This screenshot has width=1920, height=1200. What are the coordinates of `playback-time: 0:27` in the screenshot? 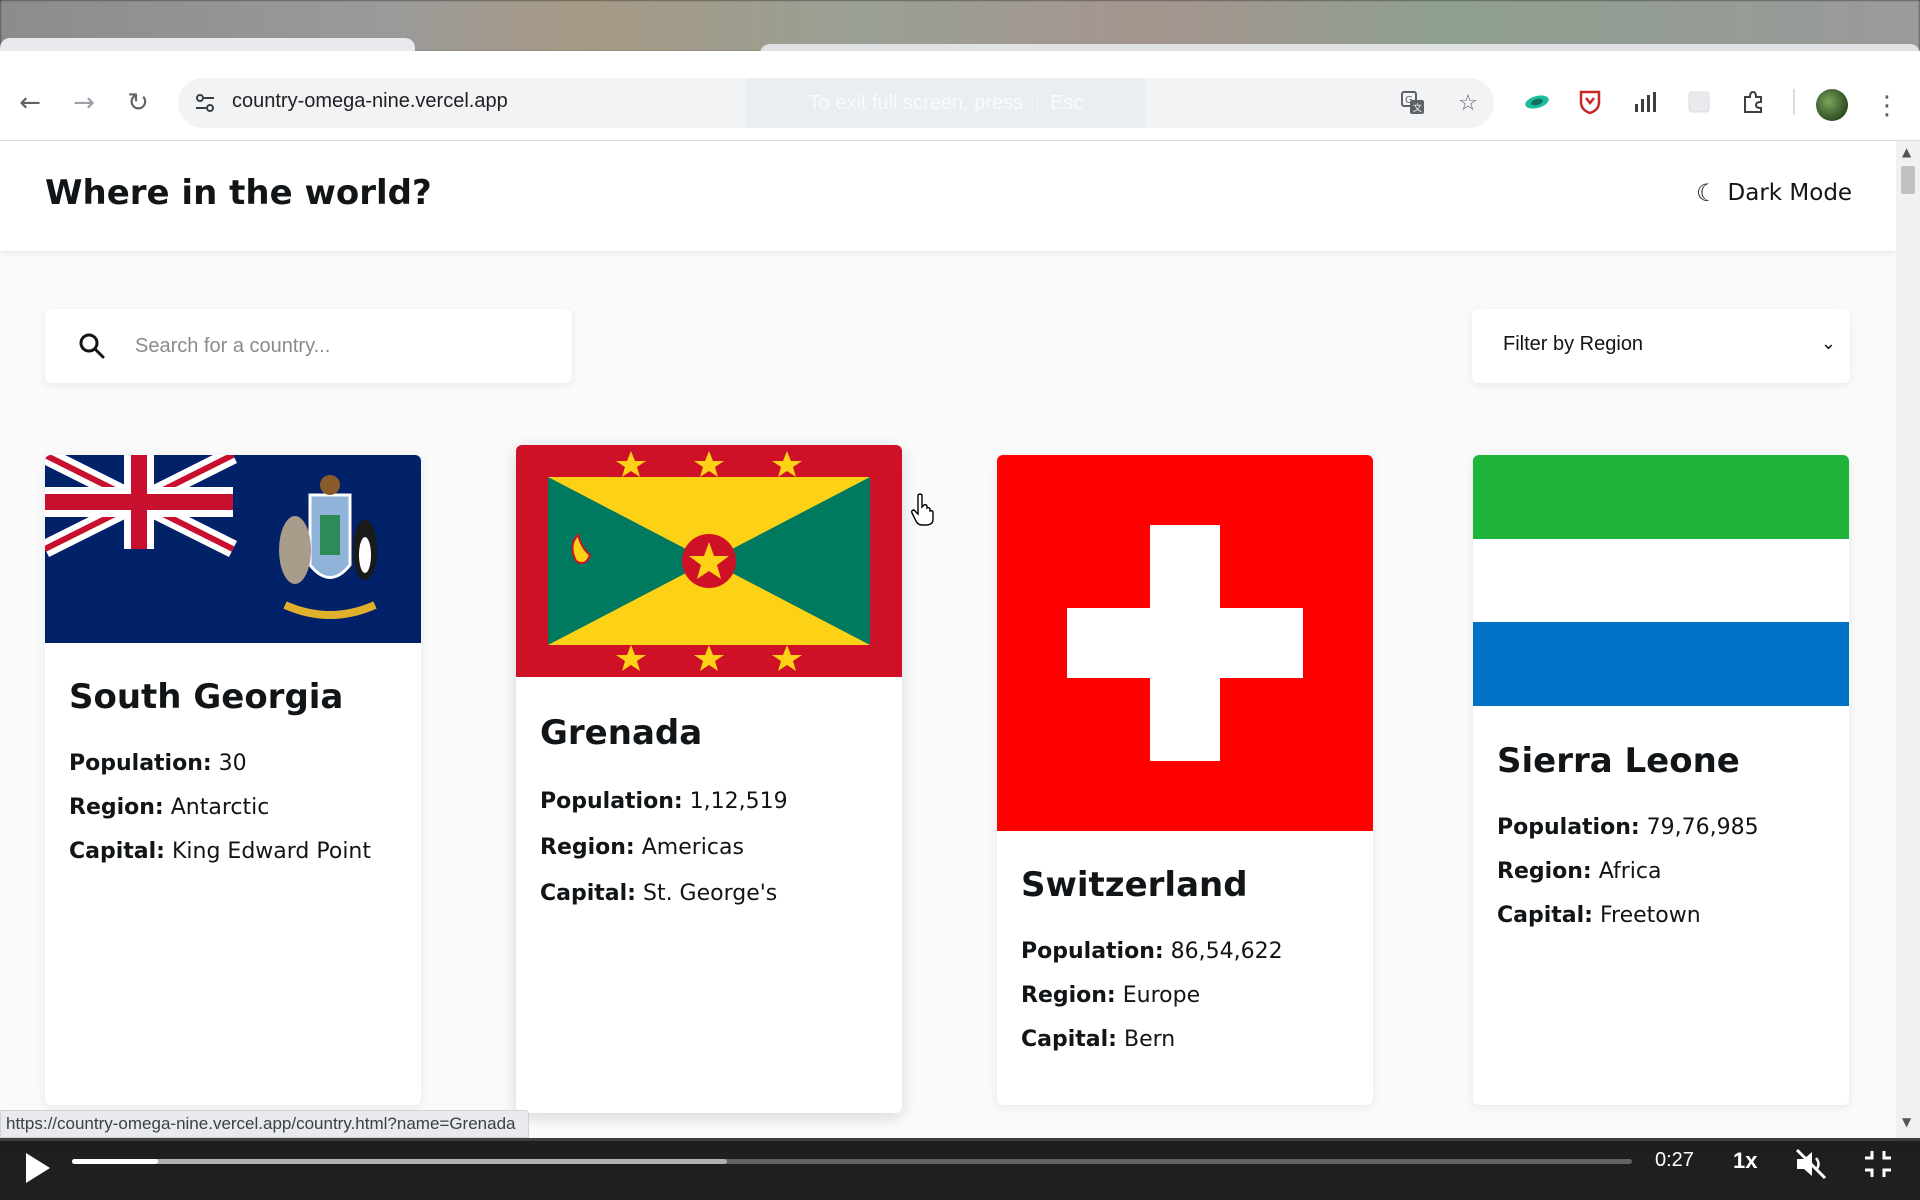 It's located at (1674, 1160).